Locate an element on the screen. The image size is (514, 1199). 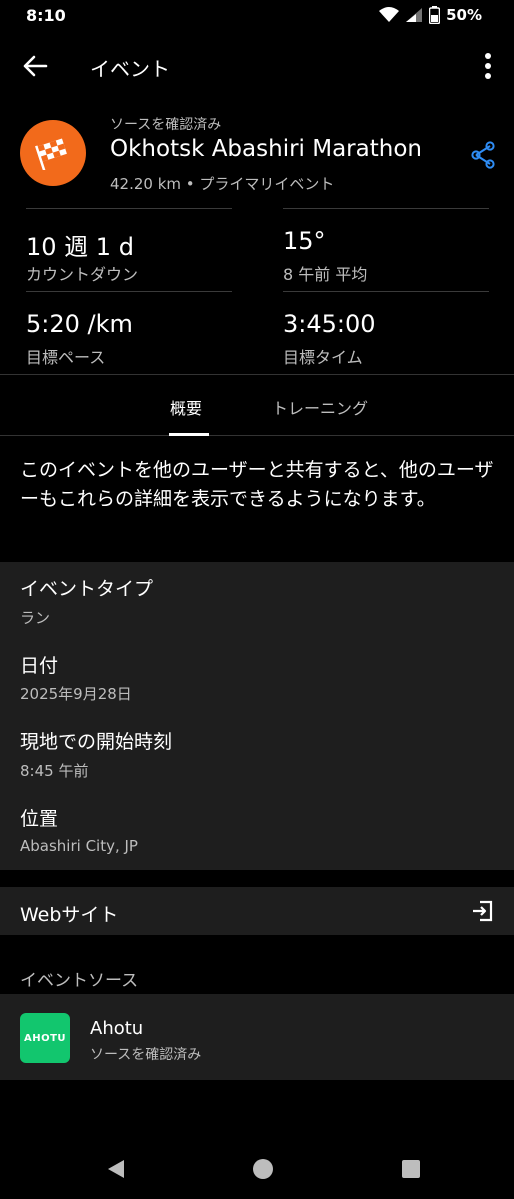
tab-bar: 概要 トレーニング is located at coordinates (257, 405).